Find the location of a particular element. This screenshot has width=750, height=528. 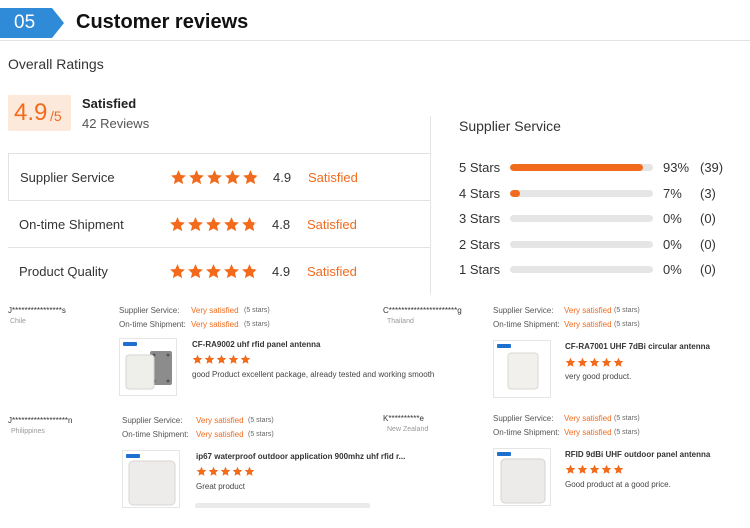

section-number: 05 is located at coordinates (25, 22).